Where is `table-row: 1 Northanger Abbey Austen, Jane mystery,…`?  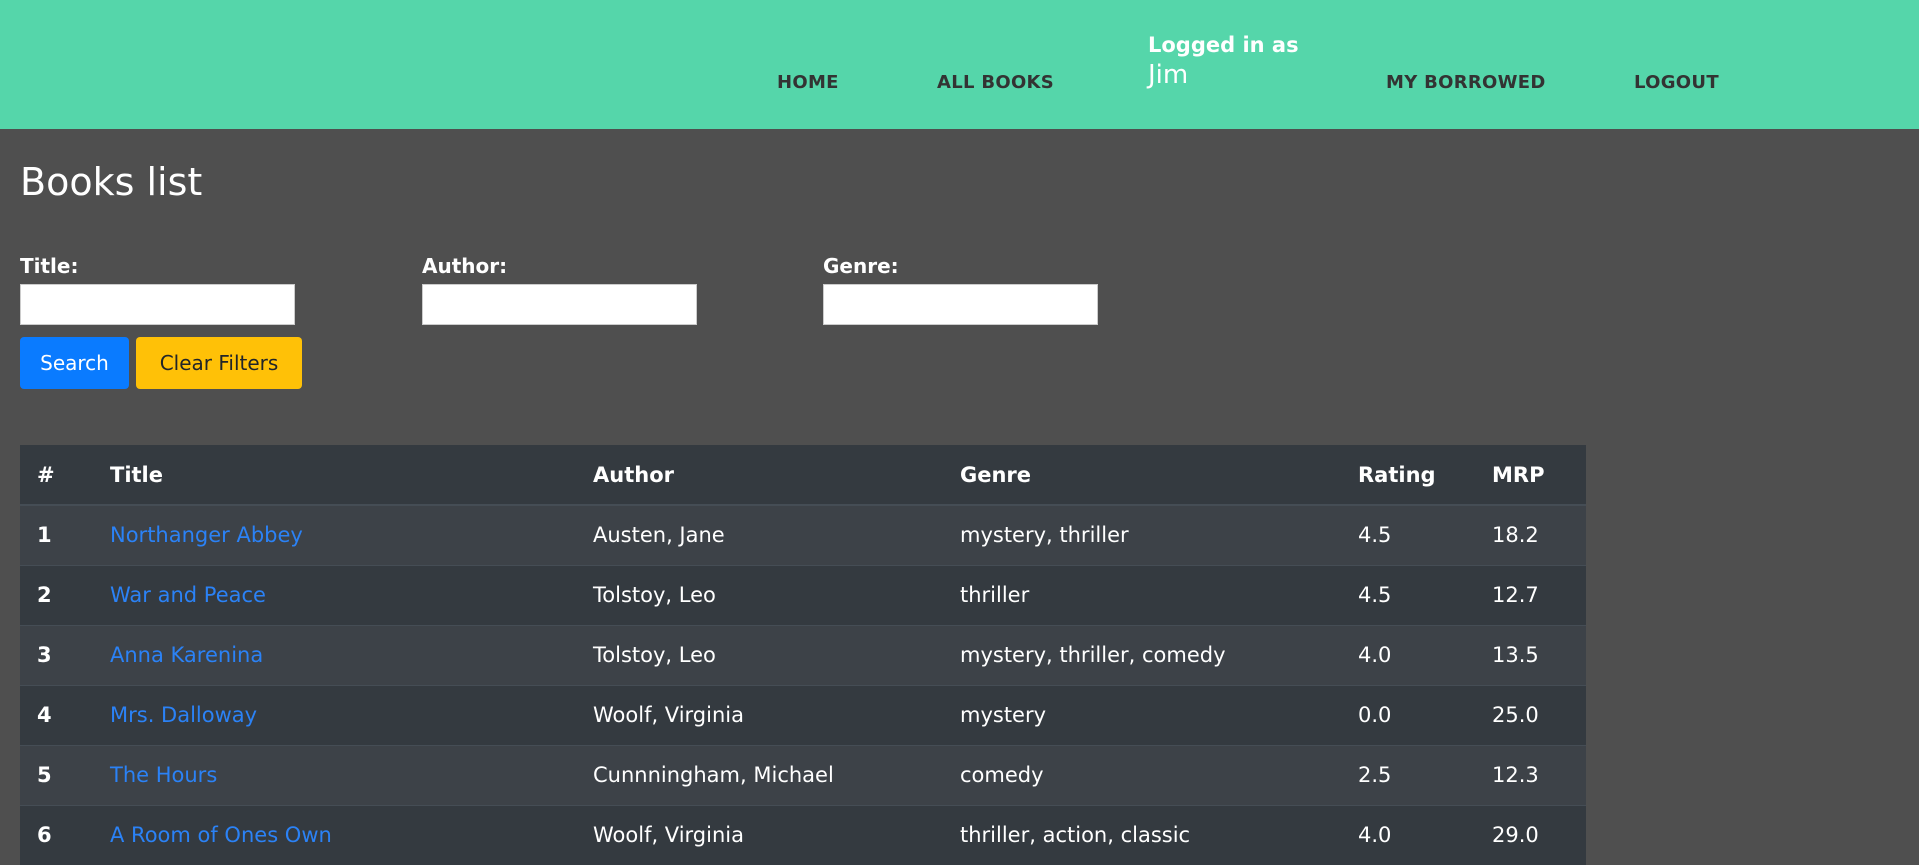 table-row: 1 Northanger Abbey Austen, Jane mystery,… is located at coordinates (803, 534).